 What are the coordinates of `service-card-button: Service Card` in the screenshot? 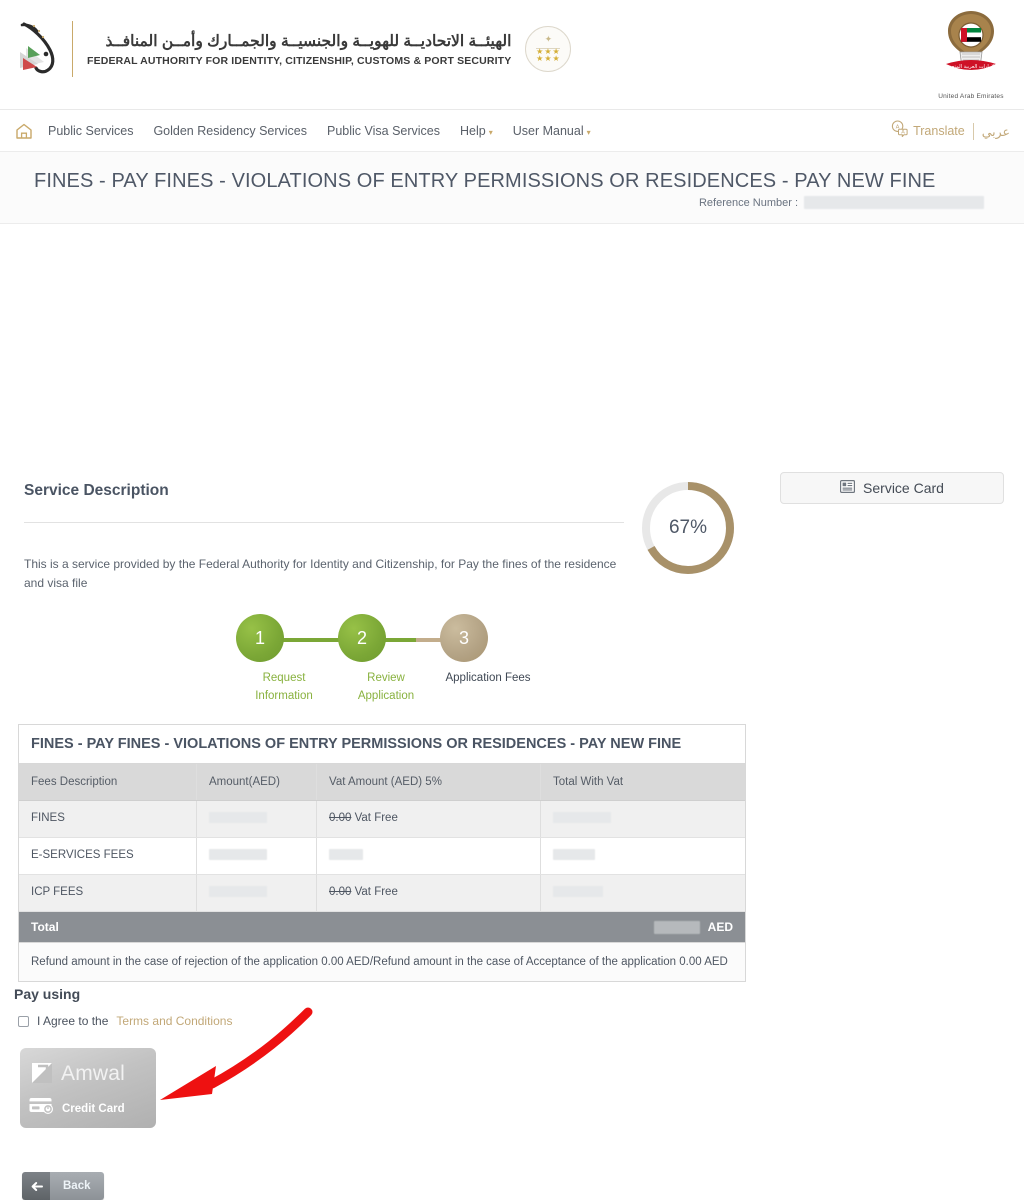 It's located at (892, 488).